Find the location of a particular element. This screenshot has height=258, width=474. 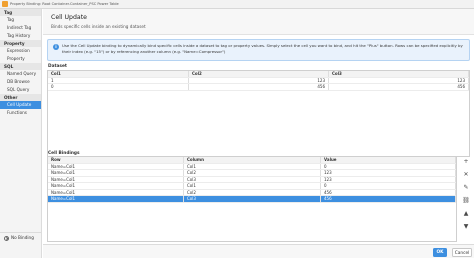

bindings-toolbar: + ✕ ✎ ⛓ ▲ ▼ is located at coordinates (466, 196).